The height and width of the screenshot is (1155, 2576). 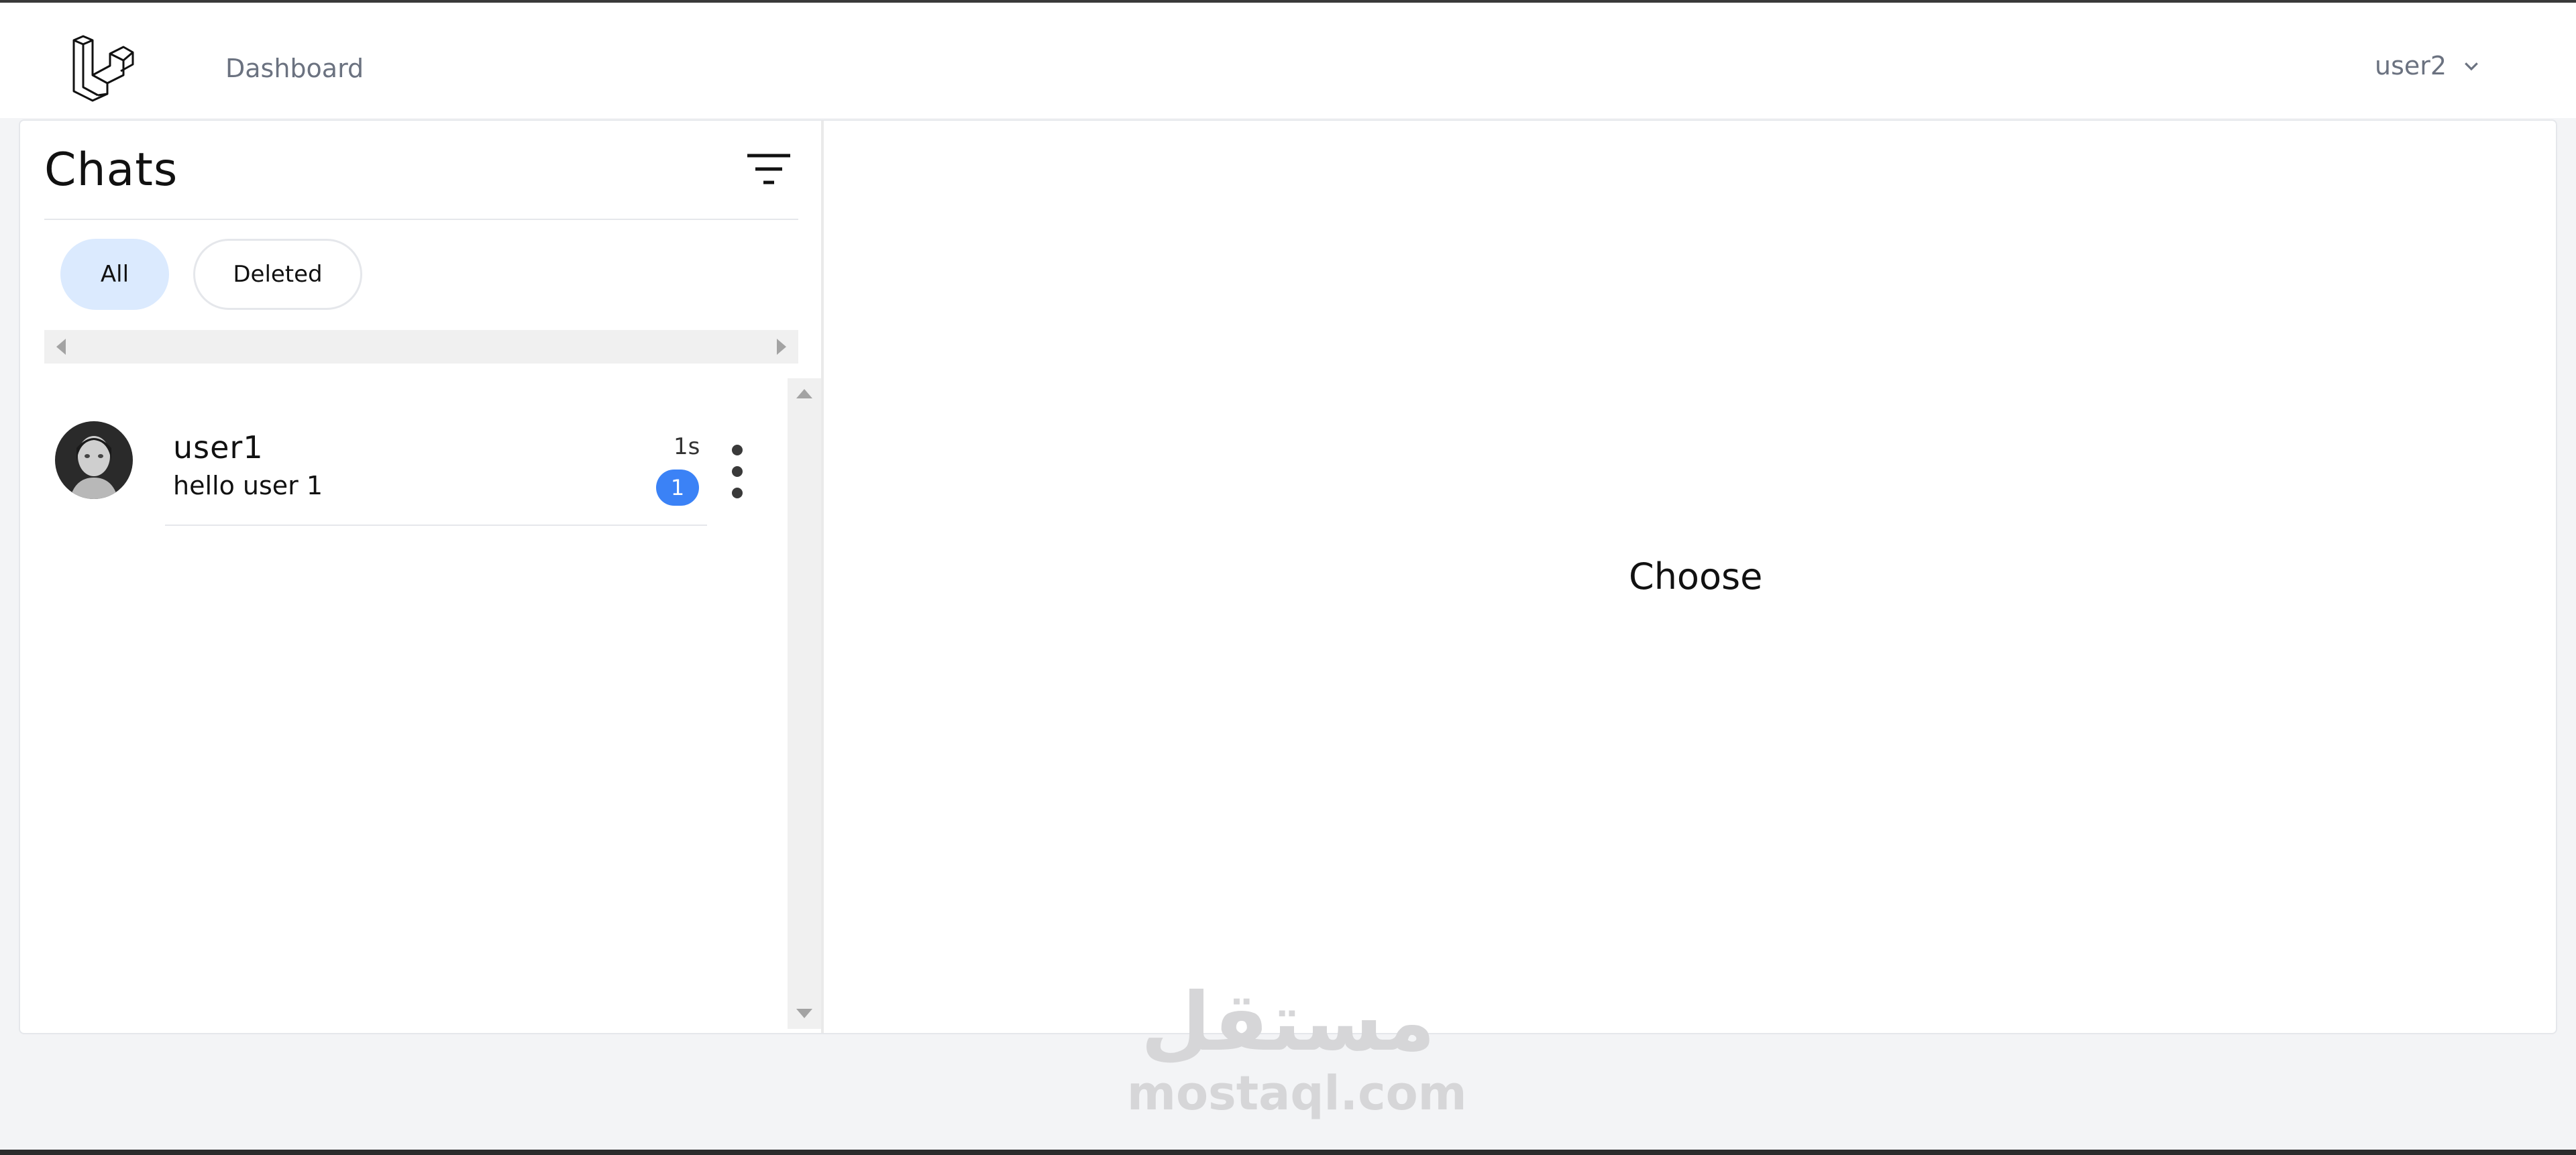 What do you see at coordinates (436, 525) in the screenshot?
I see `chat-item-divider` at bounding box center [436, 525].